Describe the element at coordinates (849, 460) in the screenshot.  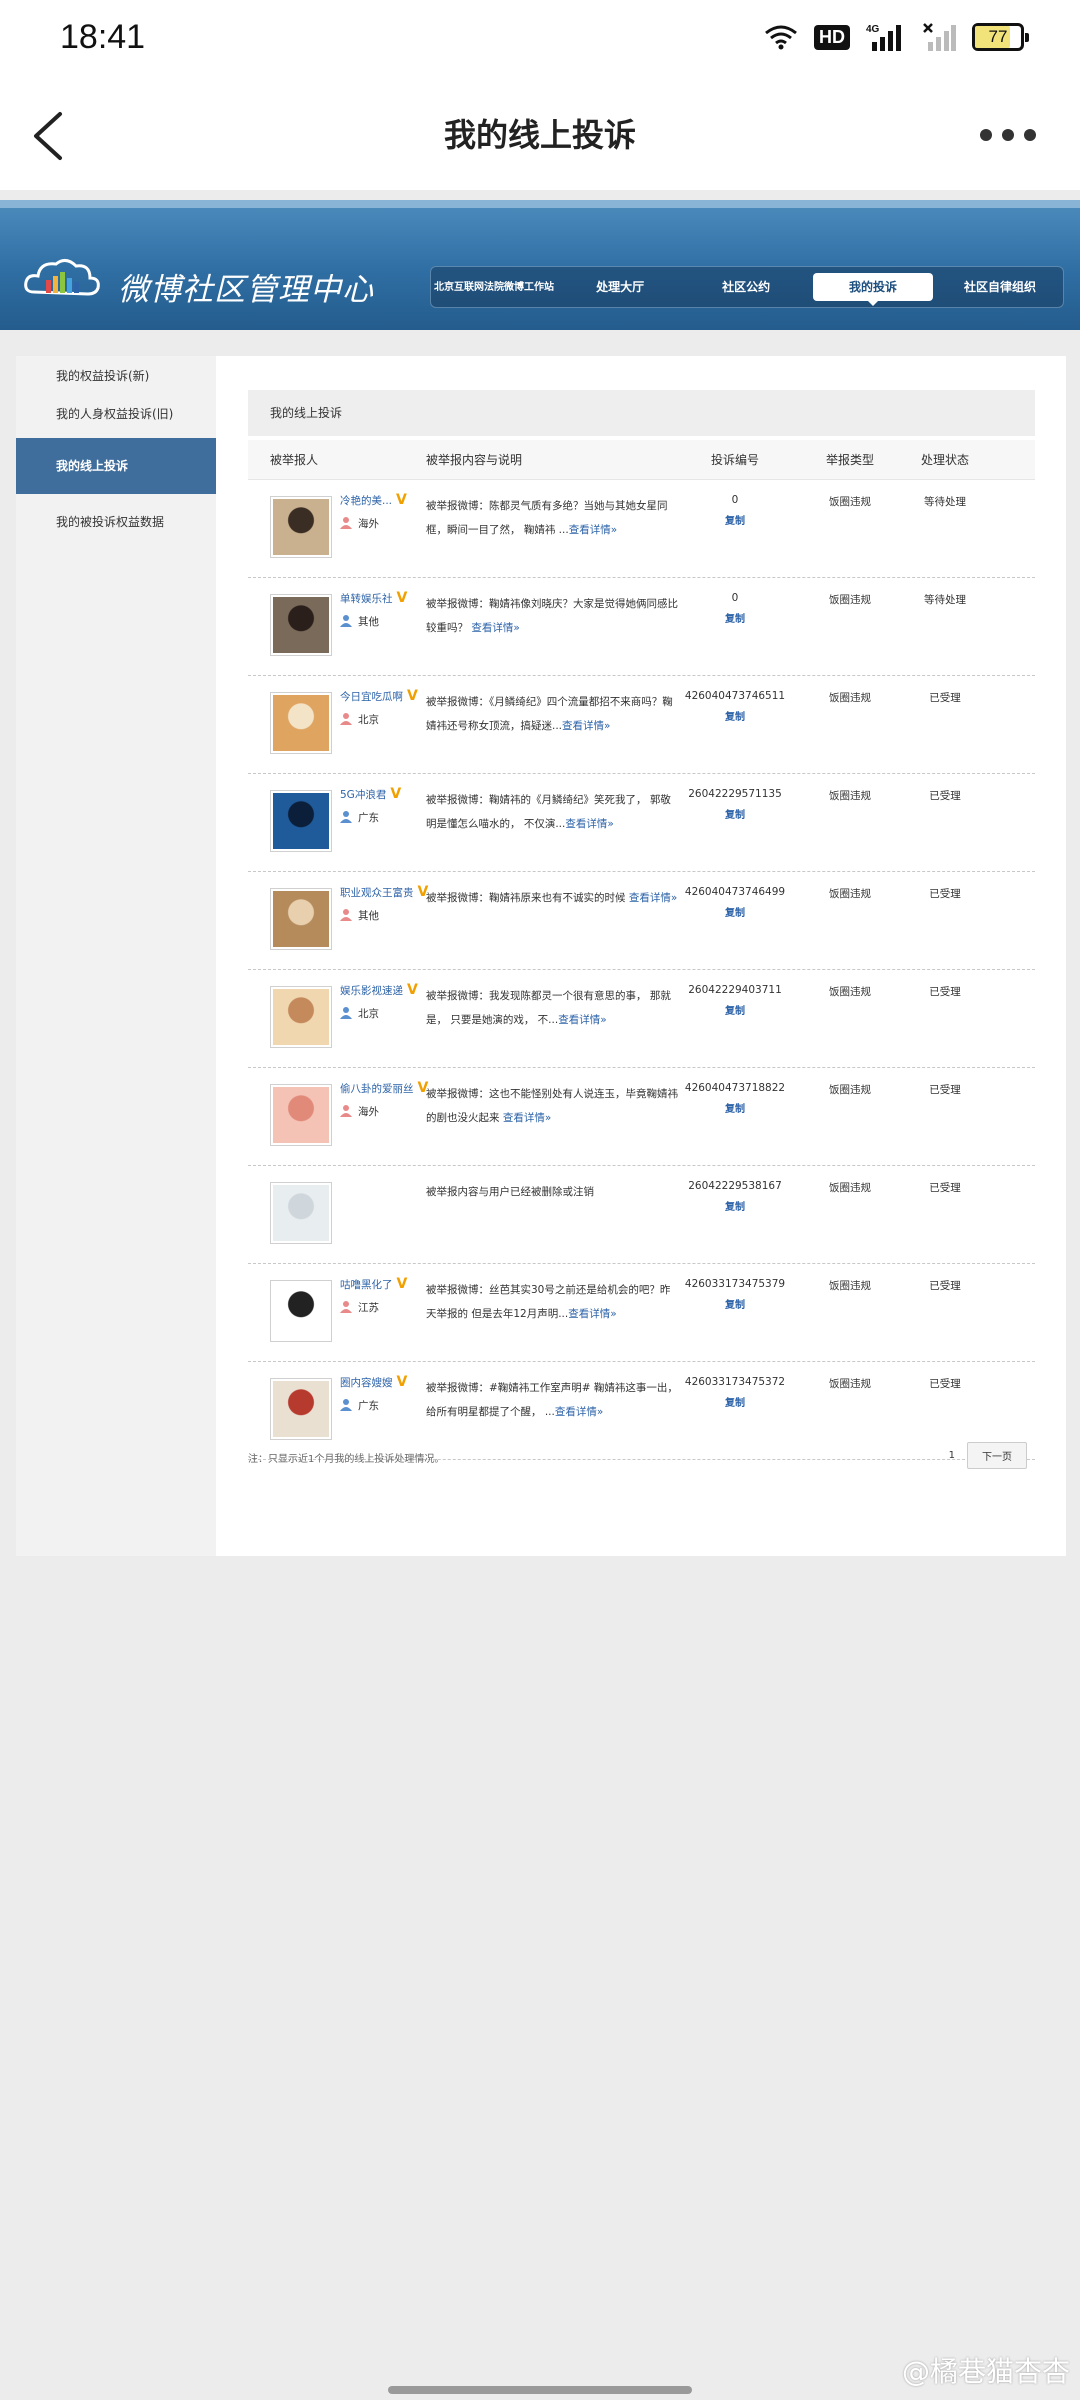
I see `col-report-type: 举报类型` at that location.